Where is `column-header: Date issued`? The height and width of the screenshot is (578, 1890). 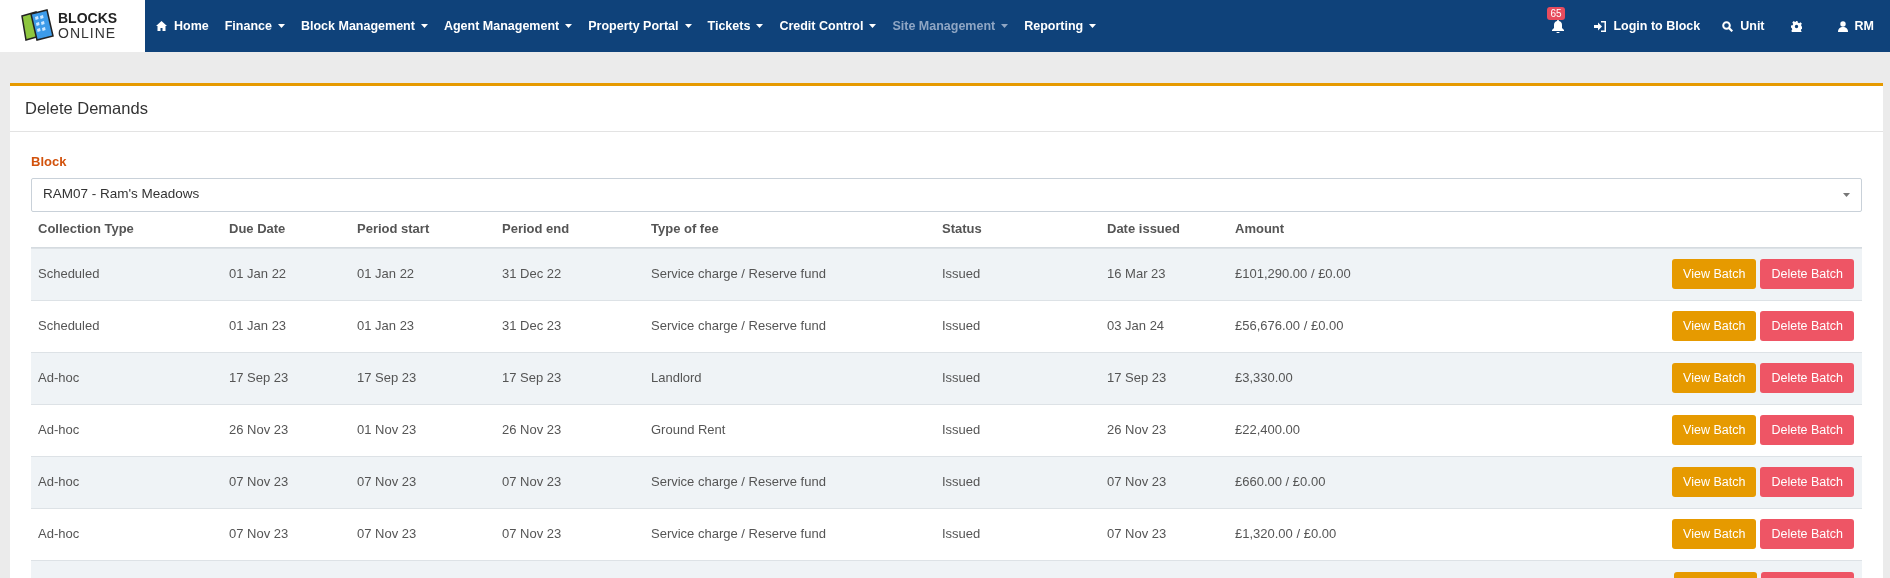 column-header: Date issued is located at coordinates (1143, 229).